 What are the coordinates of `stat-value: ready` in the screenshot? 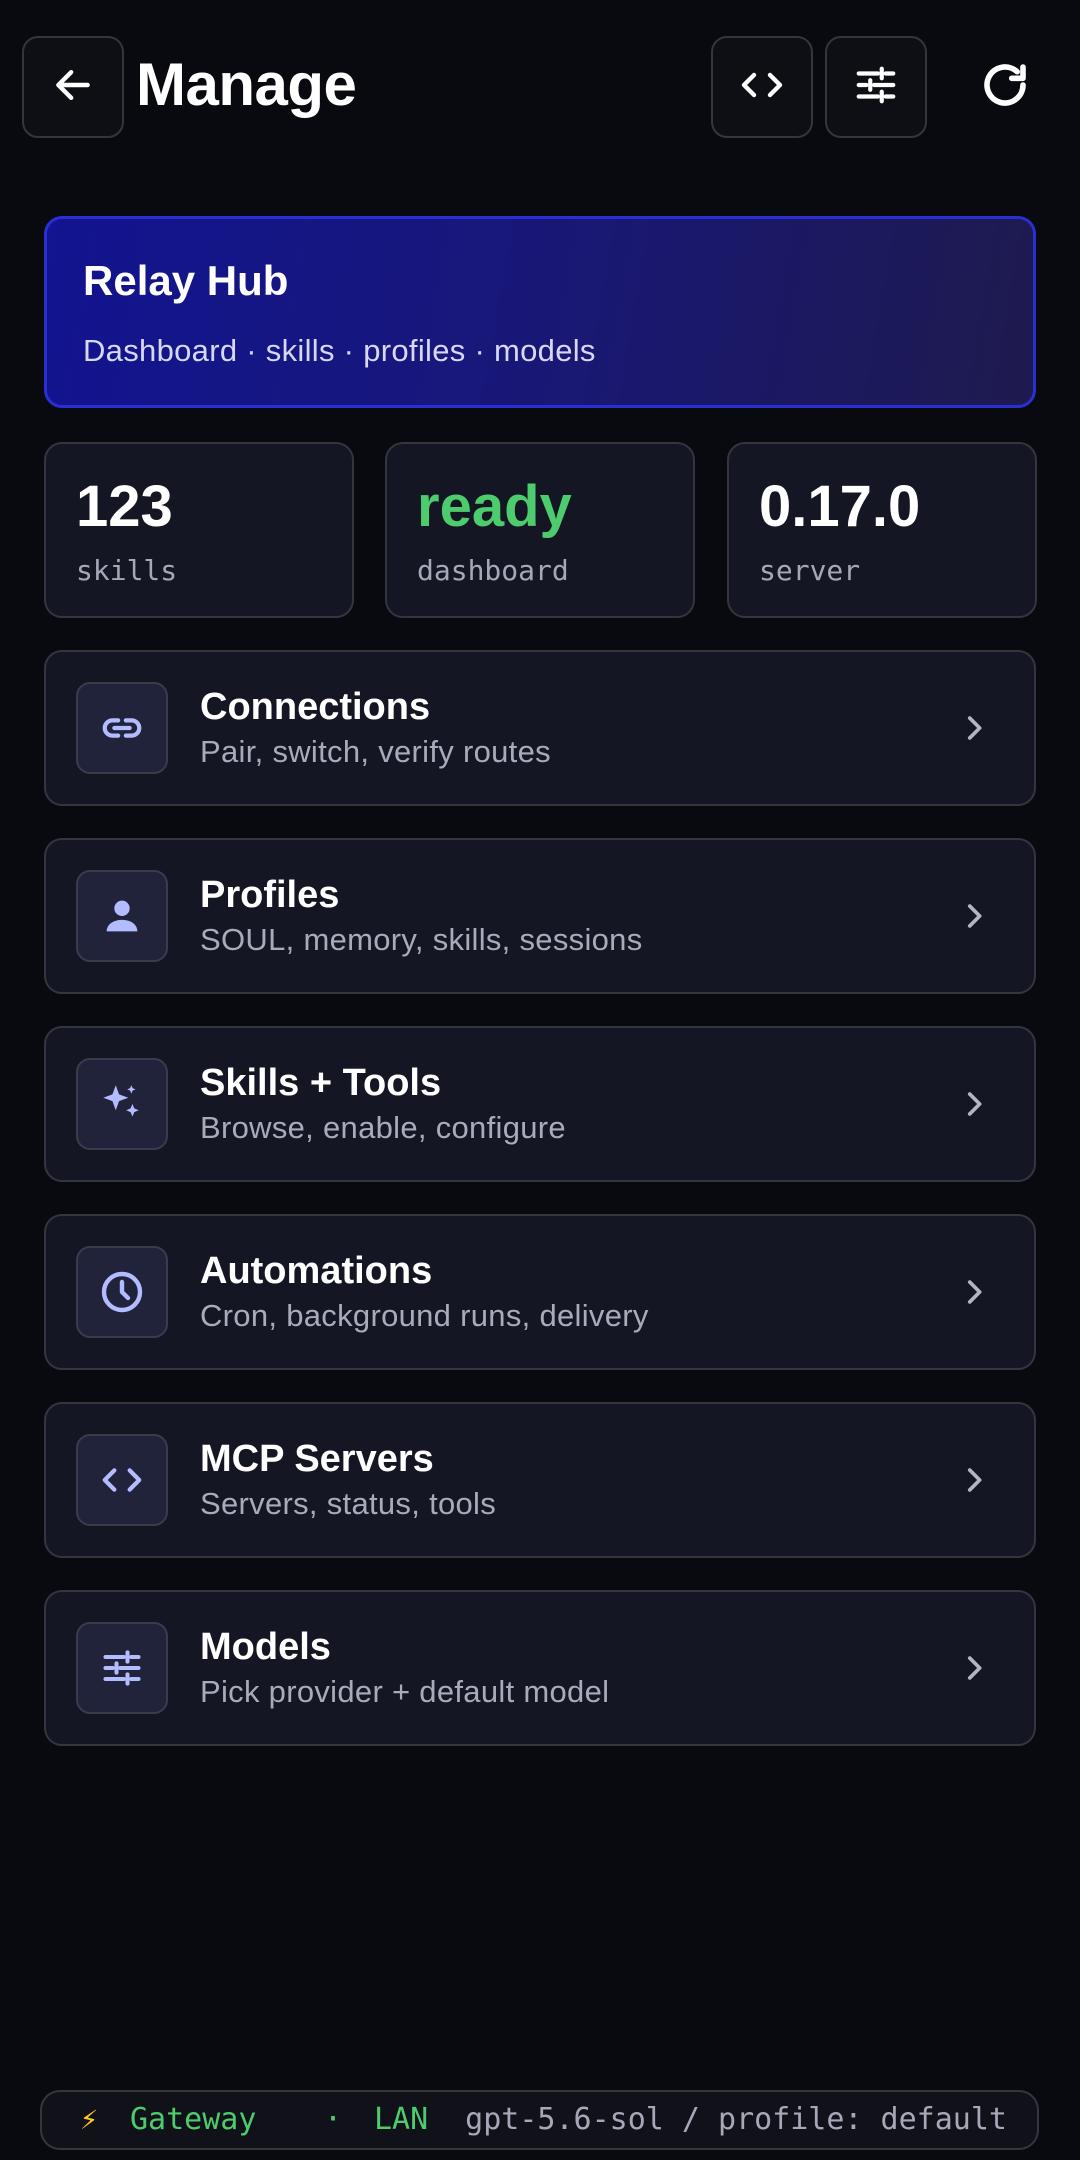 It's located at (494, 506).